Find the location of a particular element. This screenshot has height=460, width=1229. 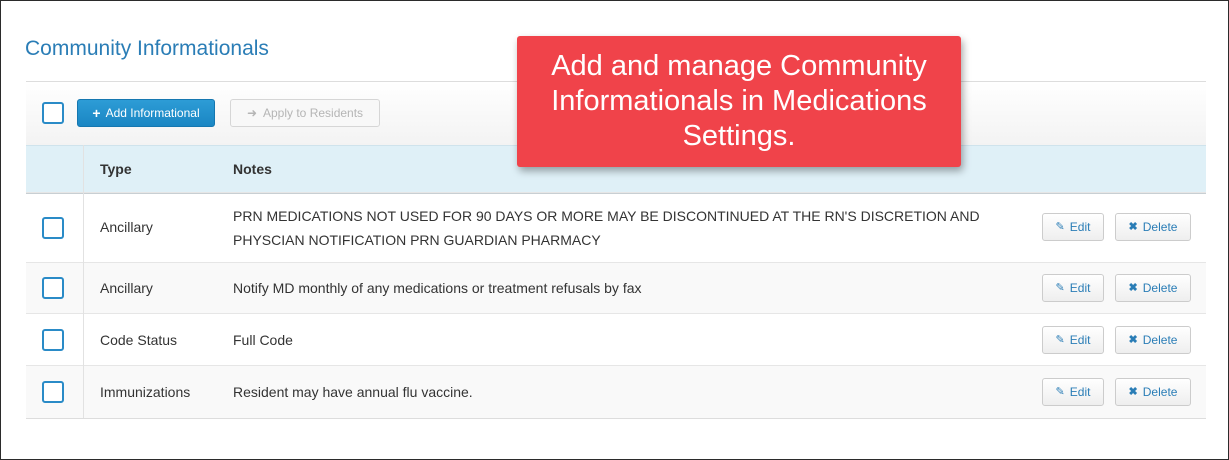

add-informational-button: + Add Informational is located at coordinates (146, 113).